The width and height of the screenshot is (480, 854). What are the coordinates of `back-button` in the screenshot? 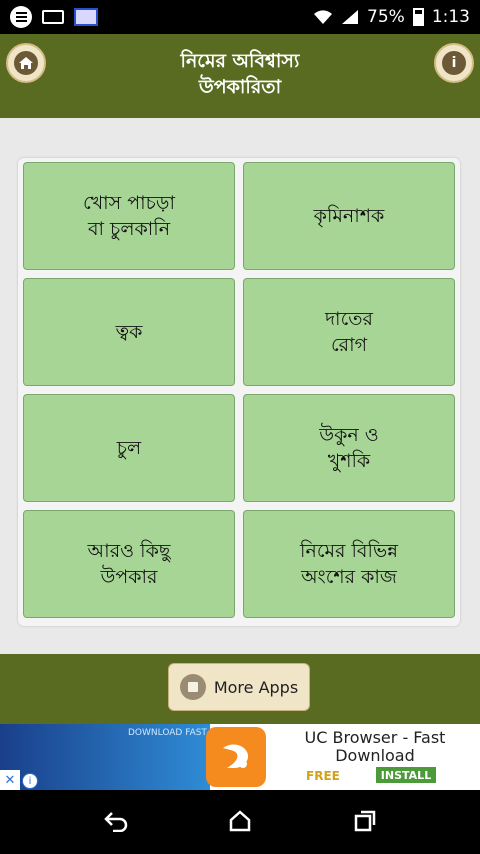 It's located at (116, 821).